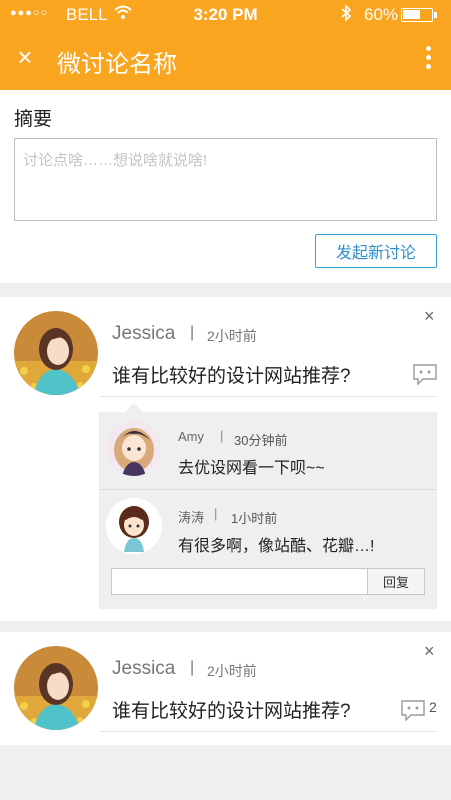  Describe the element at coordinates (251, 468) in the screenshot. I see `reply-text: 去优设网看一下呗~~` at that location.